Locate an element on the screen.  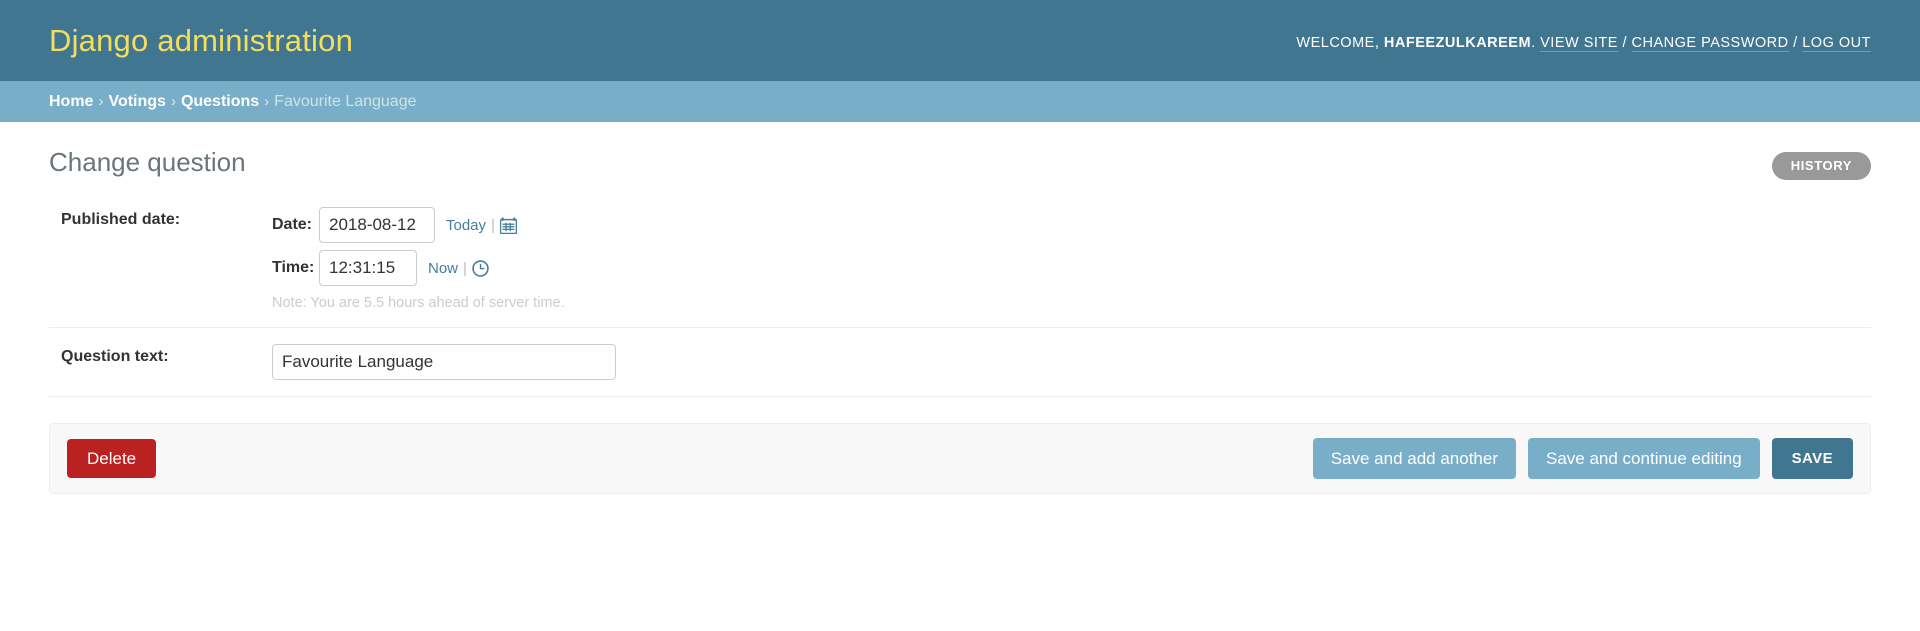
delete-button: Delete is located at coordinates (112, 458).